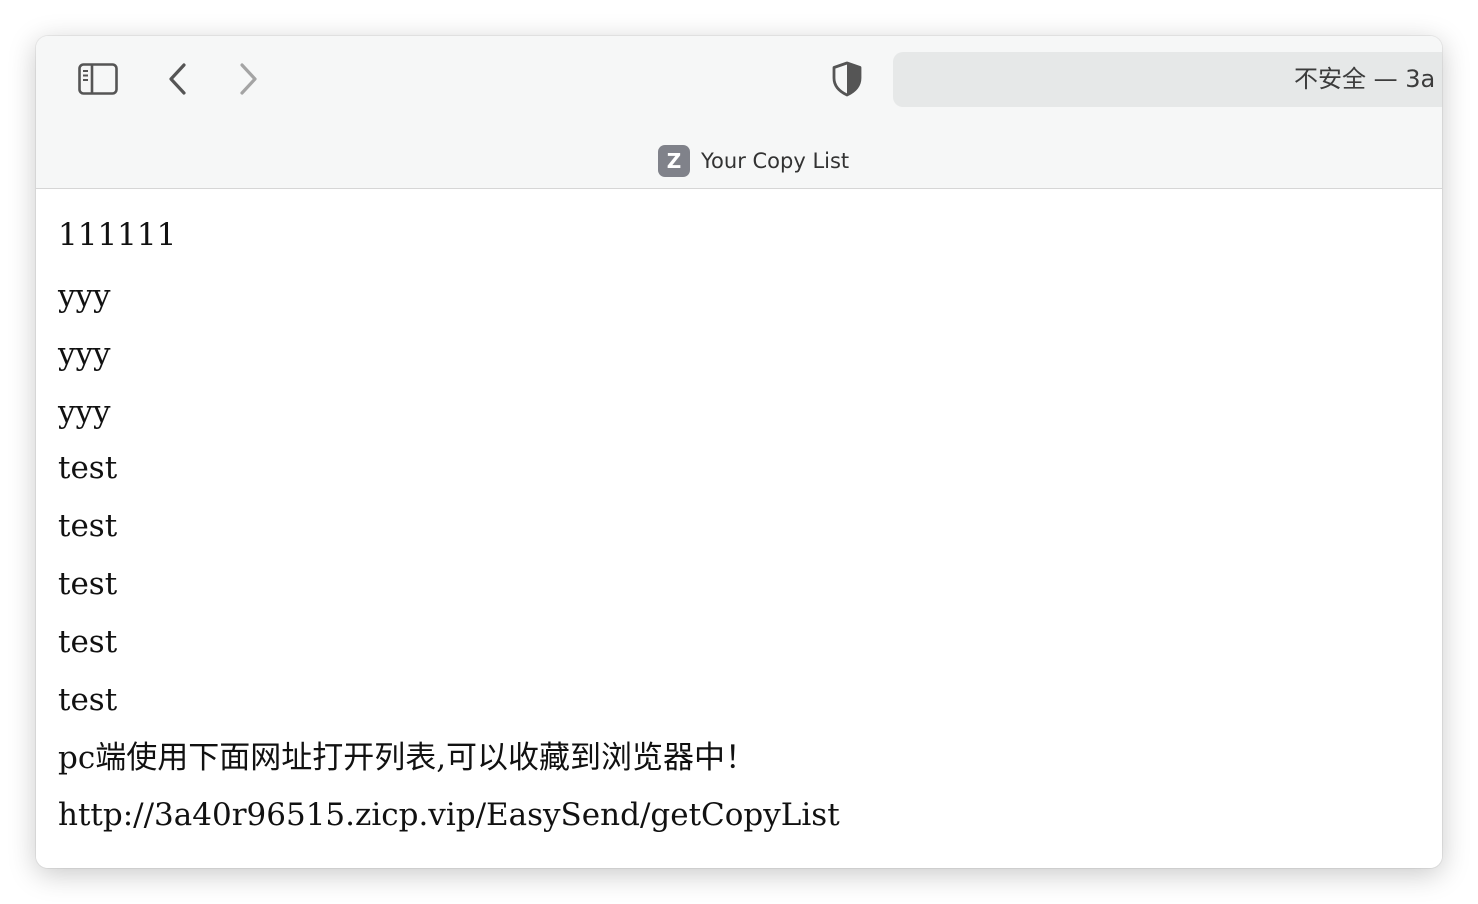 The height and width of the screenshot is (904, 1478). I want to click on chevron-left-icon, so click(177, 79).